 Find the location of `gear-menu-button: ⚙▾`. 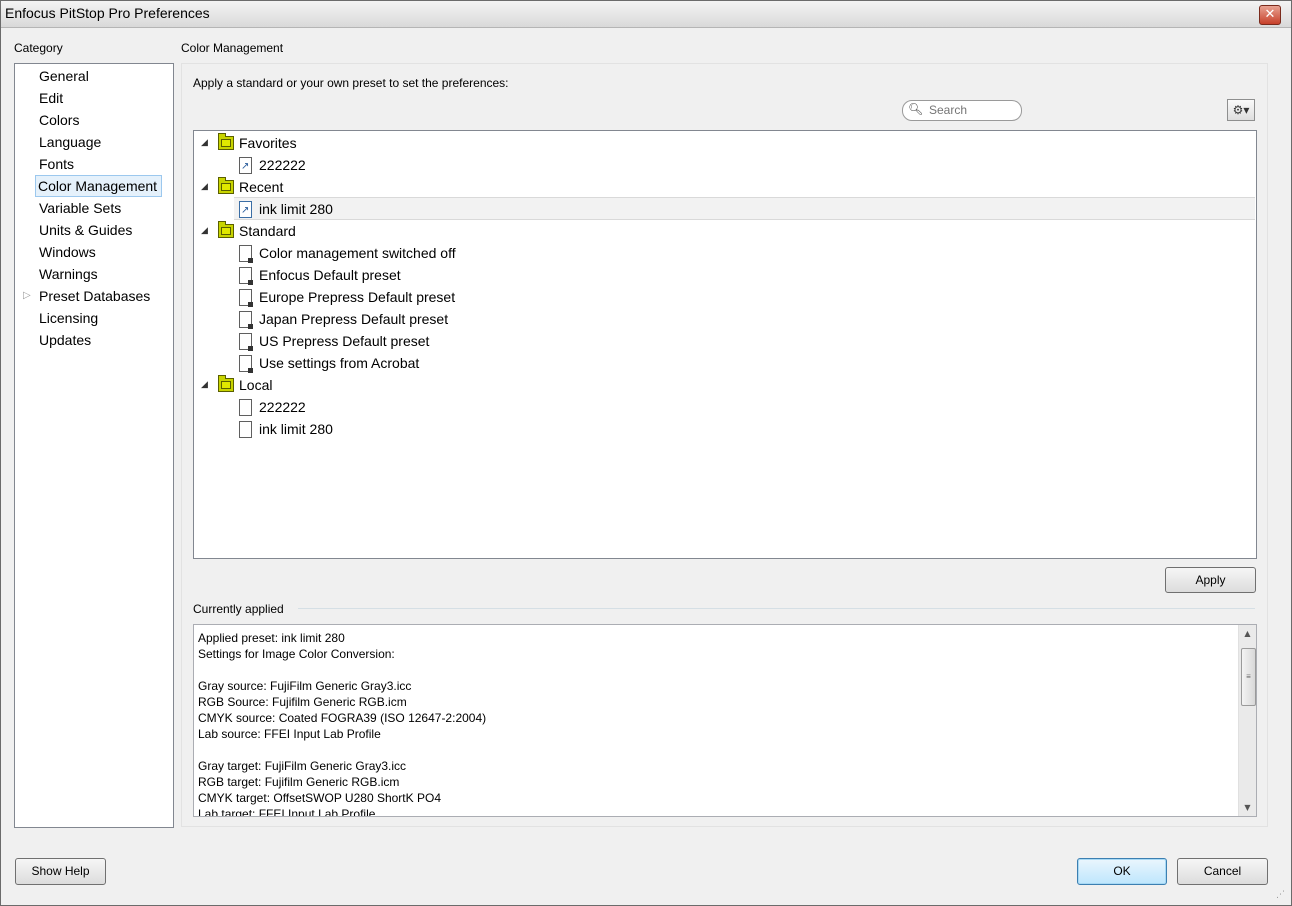

gear-menu-button: ⚙▾ is located at coordinates (1241, 110).